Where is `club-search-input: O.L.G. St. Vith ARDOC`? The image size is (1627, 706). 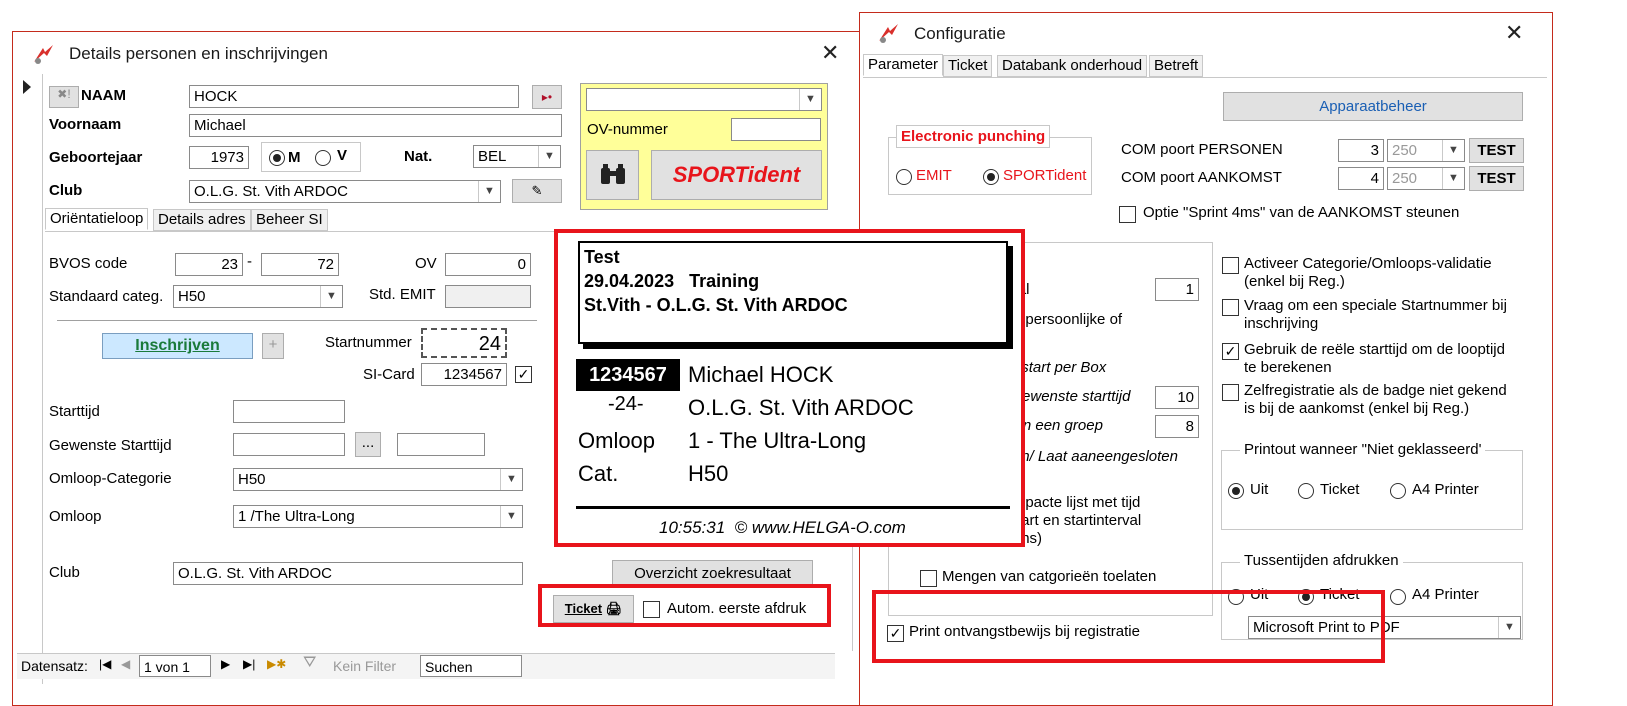
club-search-input: O.L.G. St. Vith ARDOC is located at coordinates (348, 573).